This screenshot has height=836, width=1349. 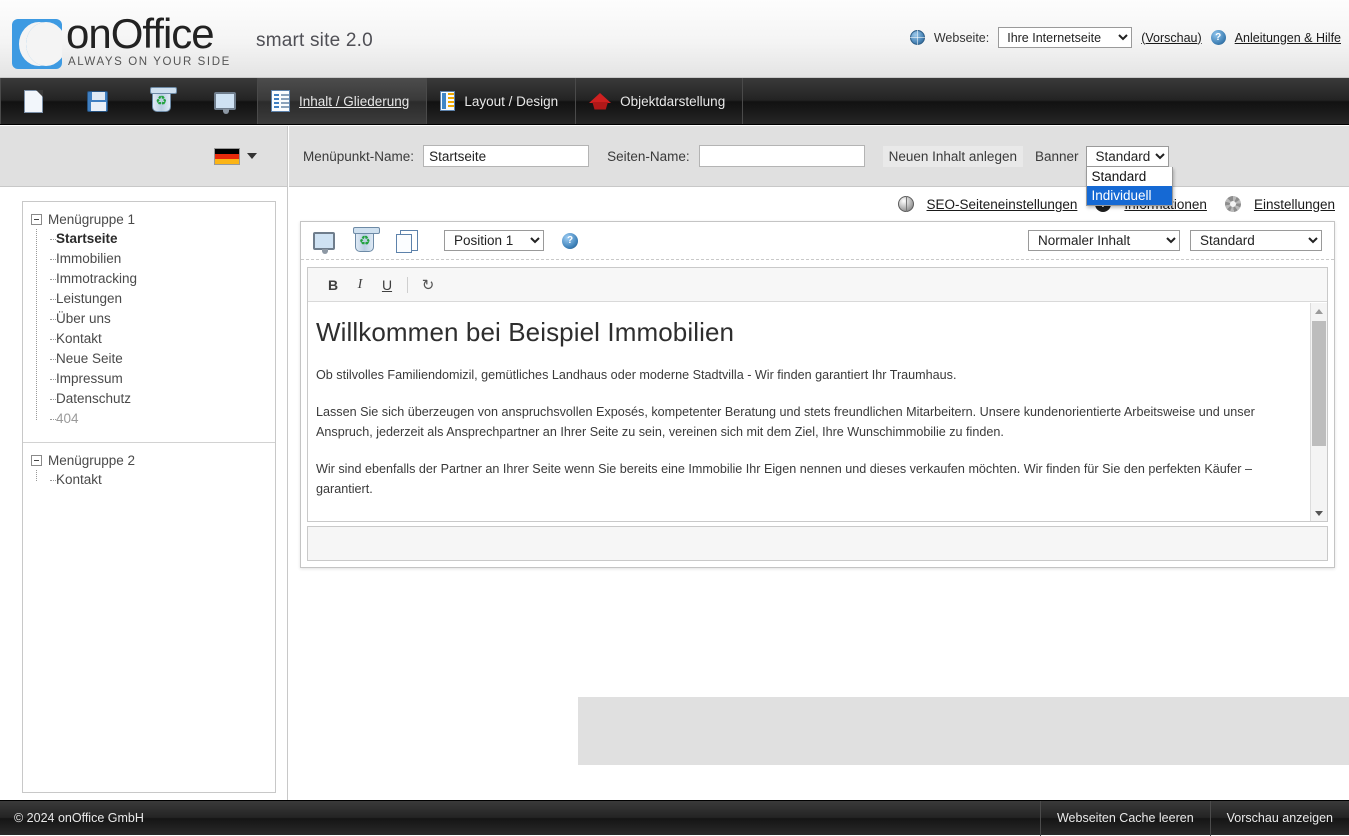 What do you see at coordinates (1129, 195) in the screenshot?
I see `banner-option-individuell: Individuell` at bounding box center [1129, 195].